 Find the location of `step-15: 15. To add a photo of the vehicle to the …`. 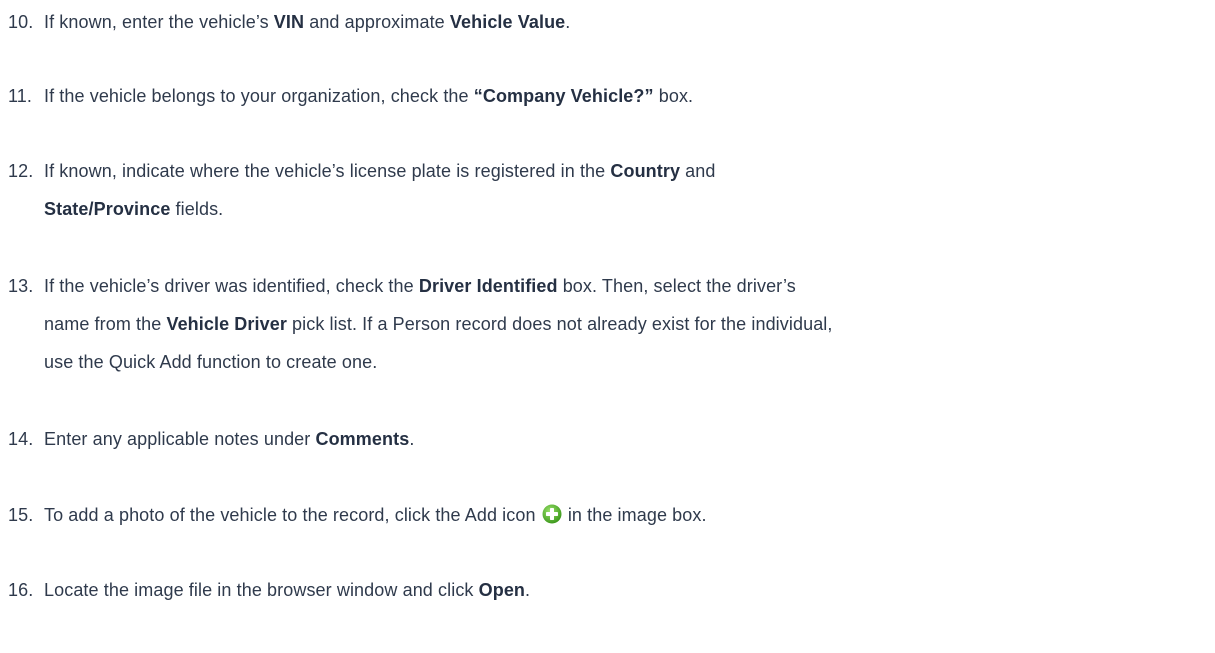

step-15: 15. To add a photo of the vehicle to the … is located at coordinates (606, 515).